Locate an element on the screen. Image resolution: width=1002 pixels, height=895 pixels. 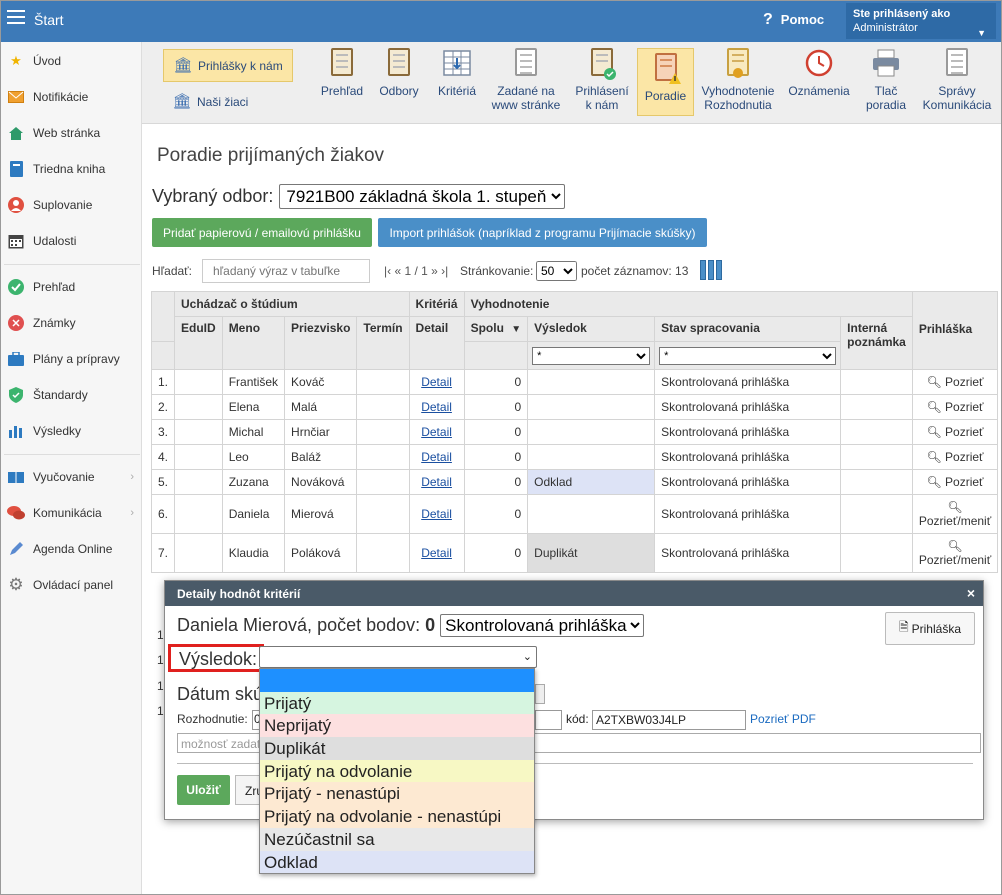
cell-vysledok: Duplikát is located at coordinates (591, 553).